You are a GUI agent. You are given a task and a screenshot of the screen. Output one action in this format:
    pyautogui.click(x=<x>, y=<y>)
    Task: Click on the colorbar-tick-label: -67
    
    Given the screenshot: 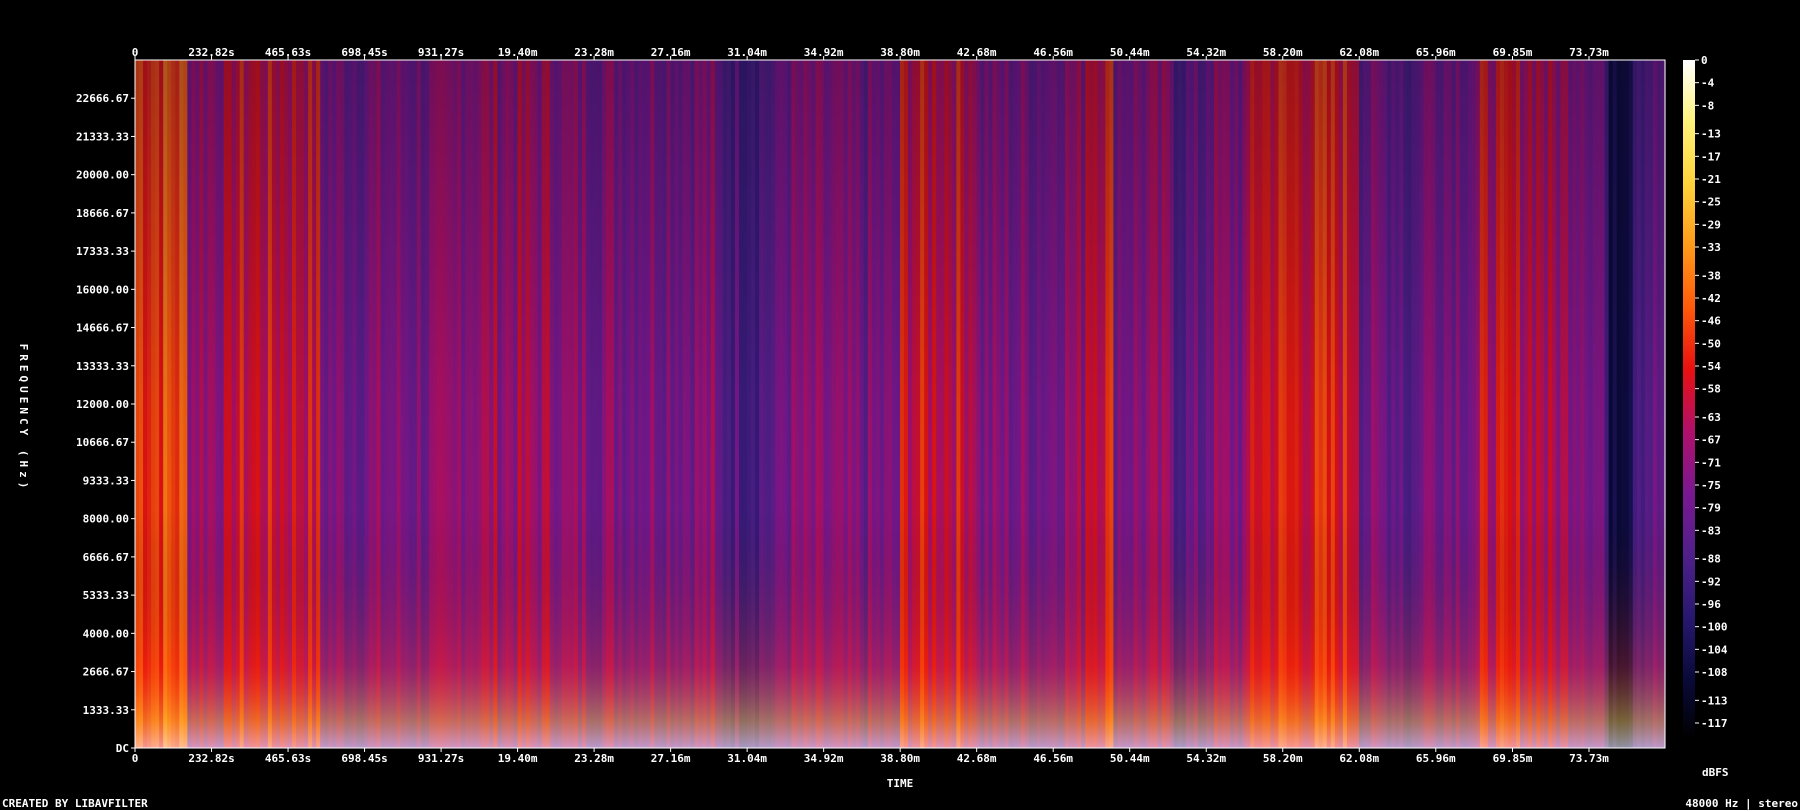 What is the action you would take?
    pyautogui.click(x=1711, y=440)
    